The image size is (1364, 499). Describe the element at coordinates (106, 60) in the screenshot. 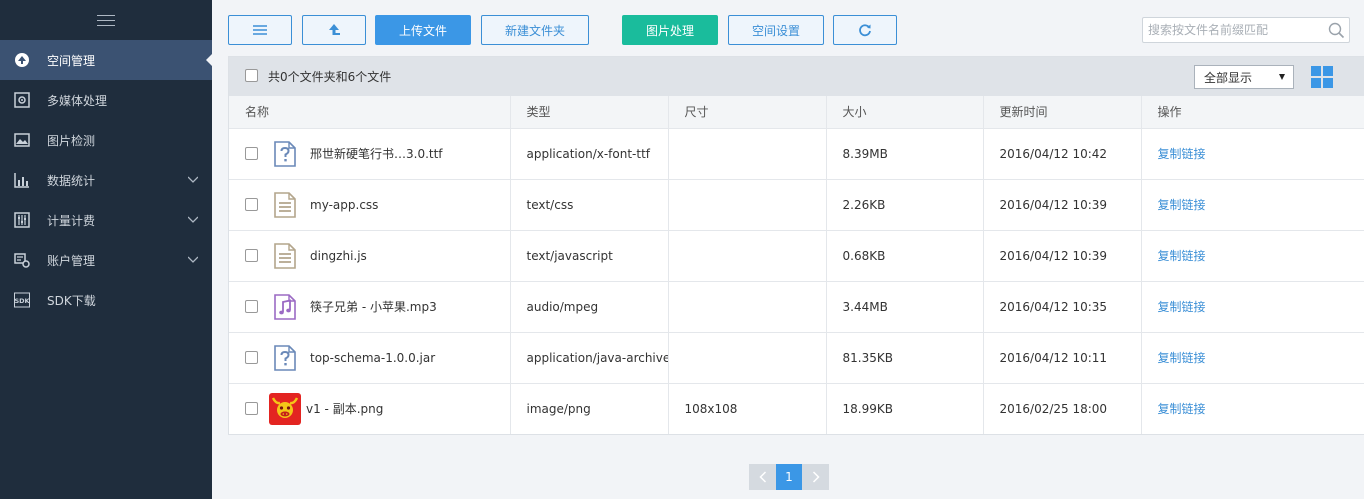

I see `sidebar-item-space-management: 空间管理` at that location.